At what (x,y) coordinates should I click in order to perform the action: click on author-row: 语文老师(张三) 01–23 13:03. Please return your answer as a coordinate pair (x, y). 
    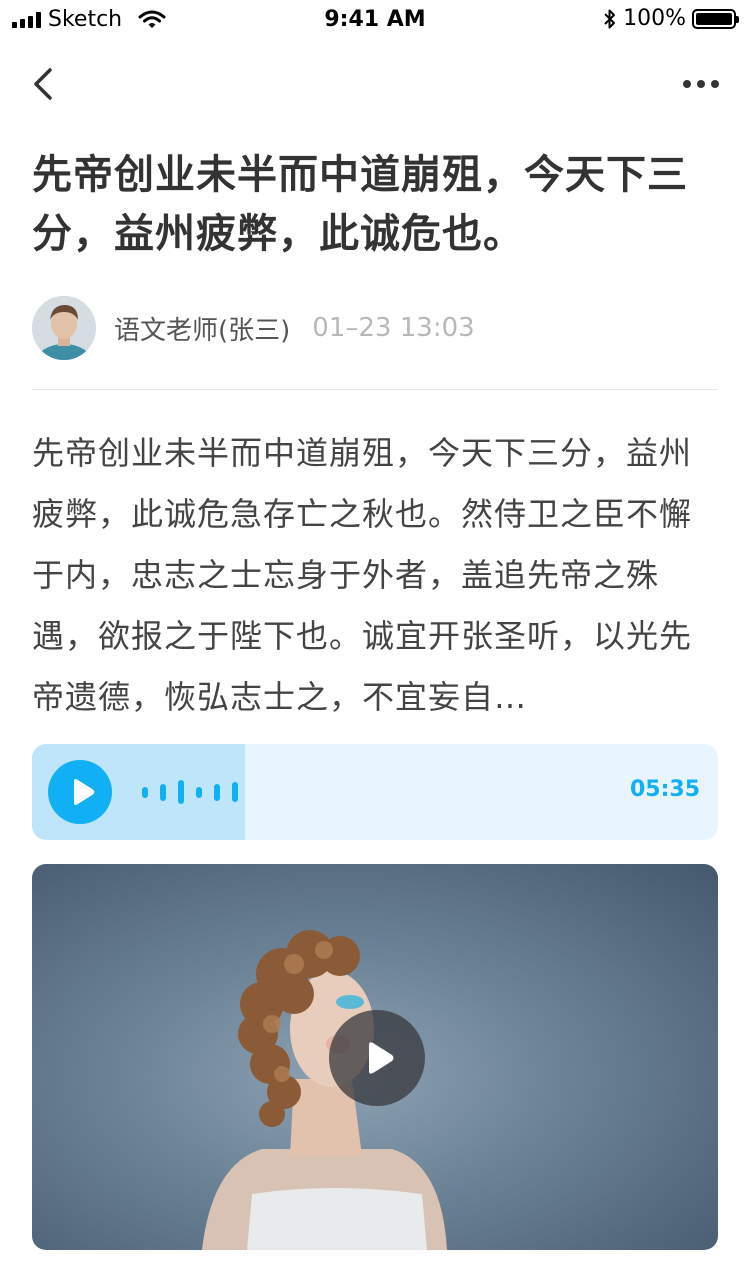
    Looking at the image, I should click on (253, 328).